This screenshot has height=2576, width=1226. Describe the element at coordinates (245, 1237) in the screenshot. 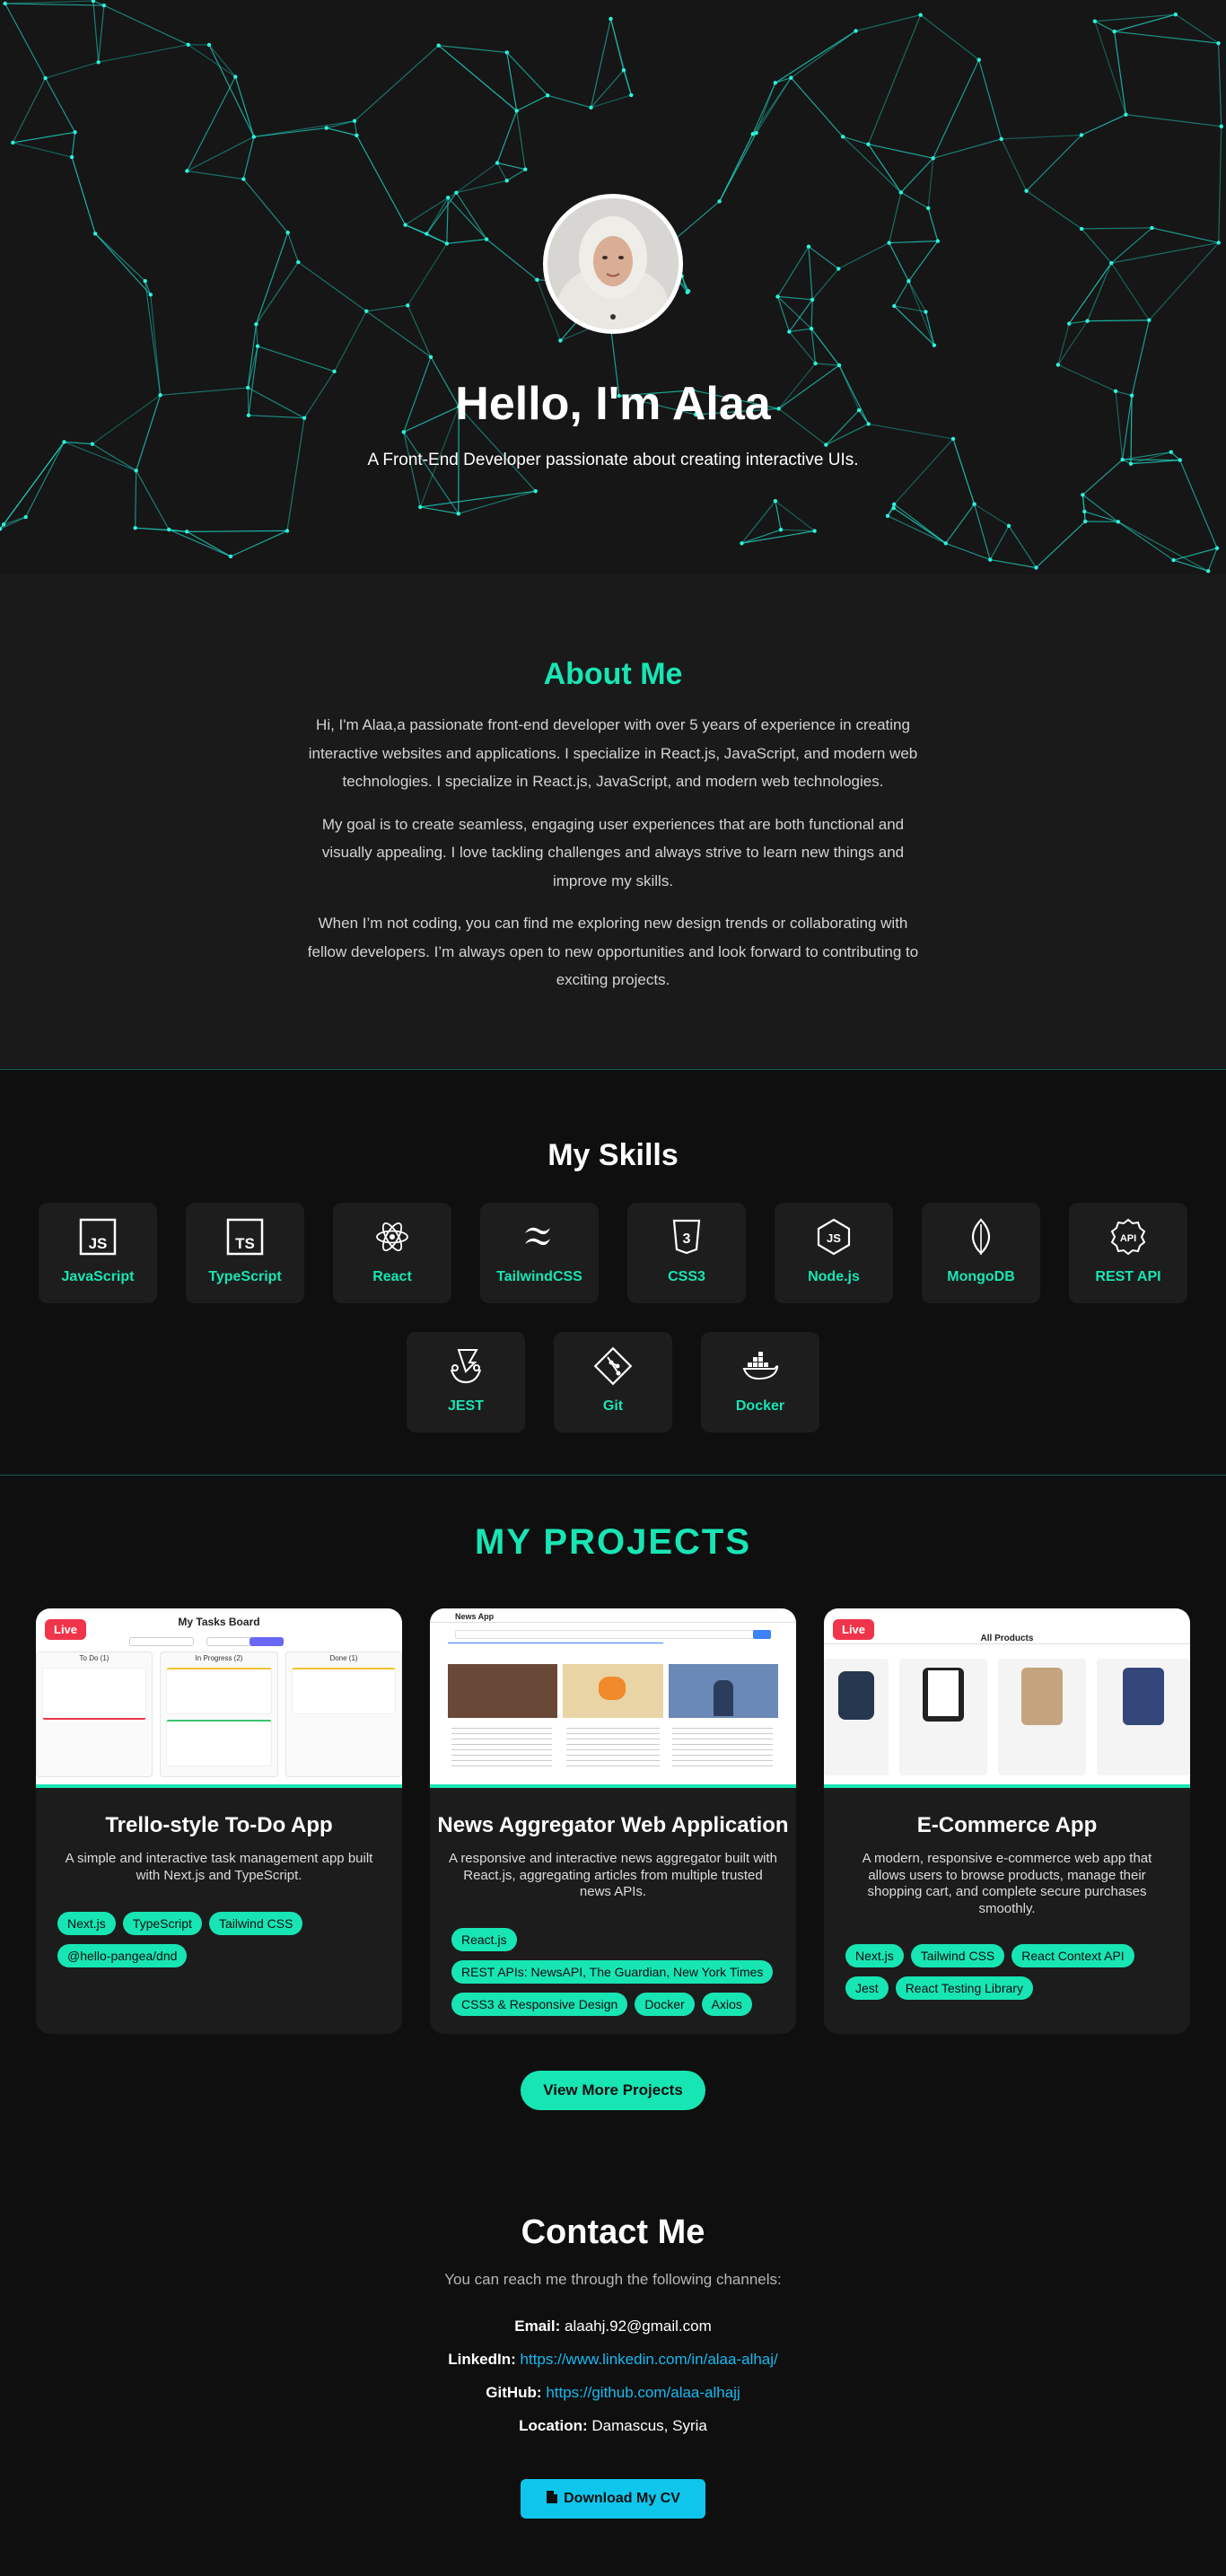

I see `typescript-icon: TS` at that location.